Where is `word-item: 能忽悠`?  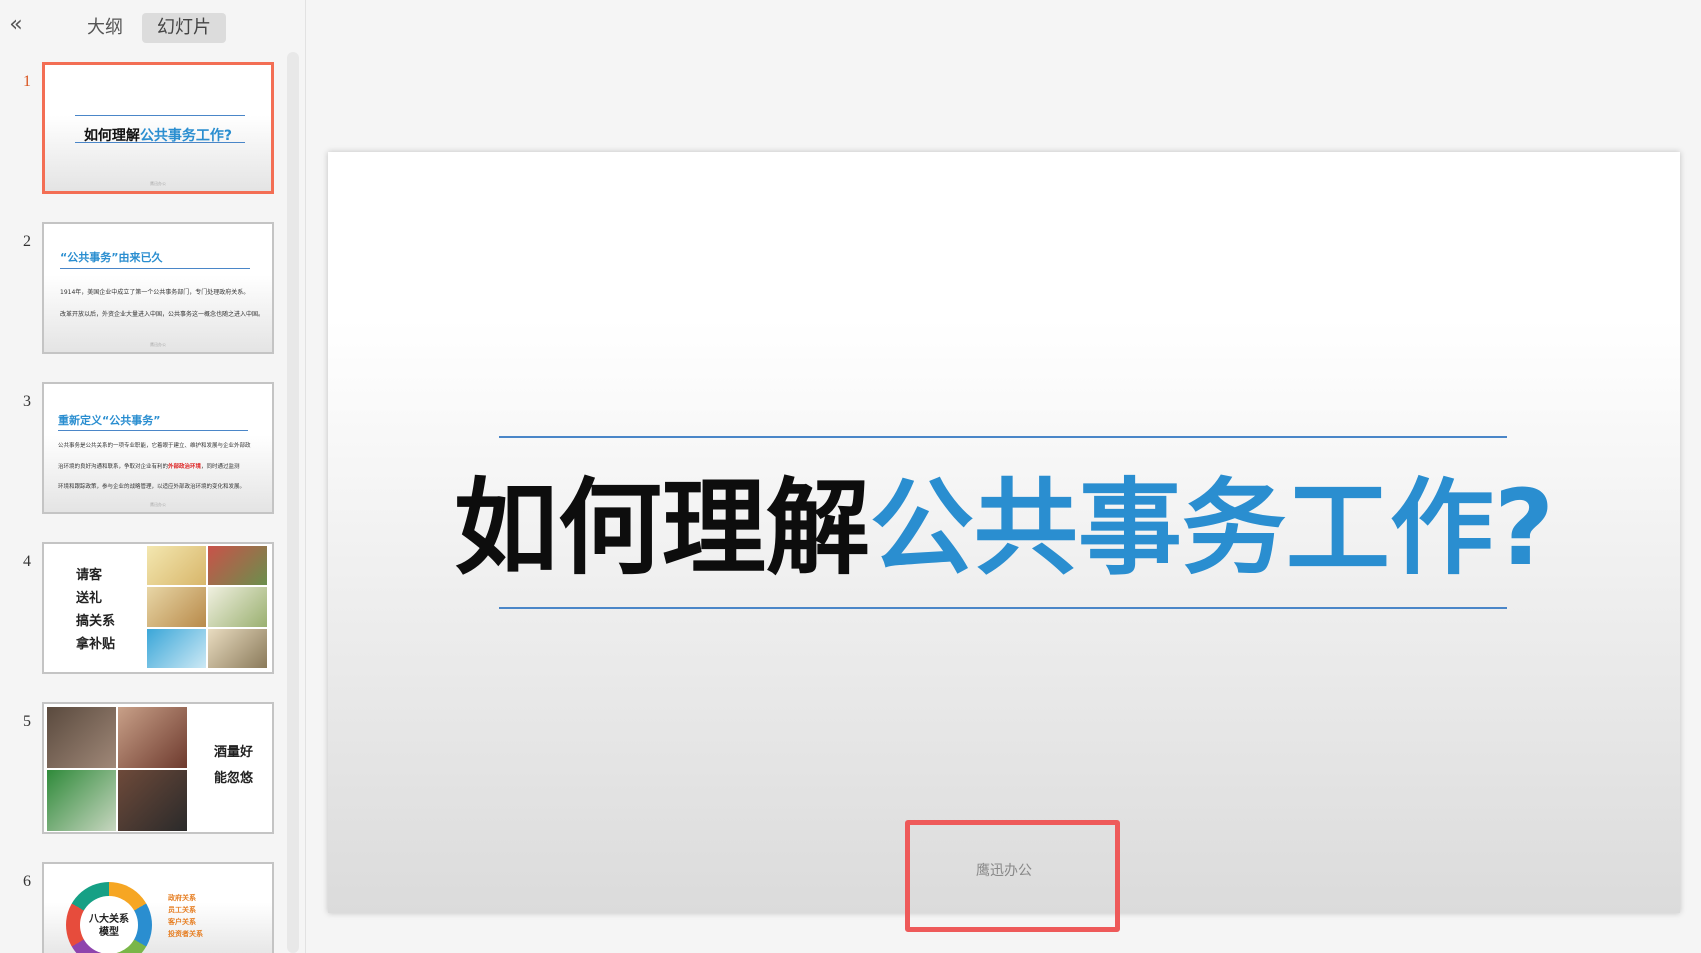
word-item: 能忽悠 is located at coordinates (234, 778).